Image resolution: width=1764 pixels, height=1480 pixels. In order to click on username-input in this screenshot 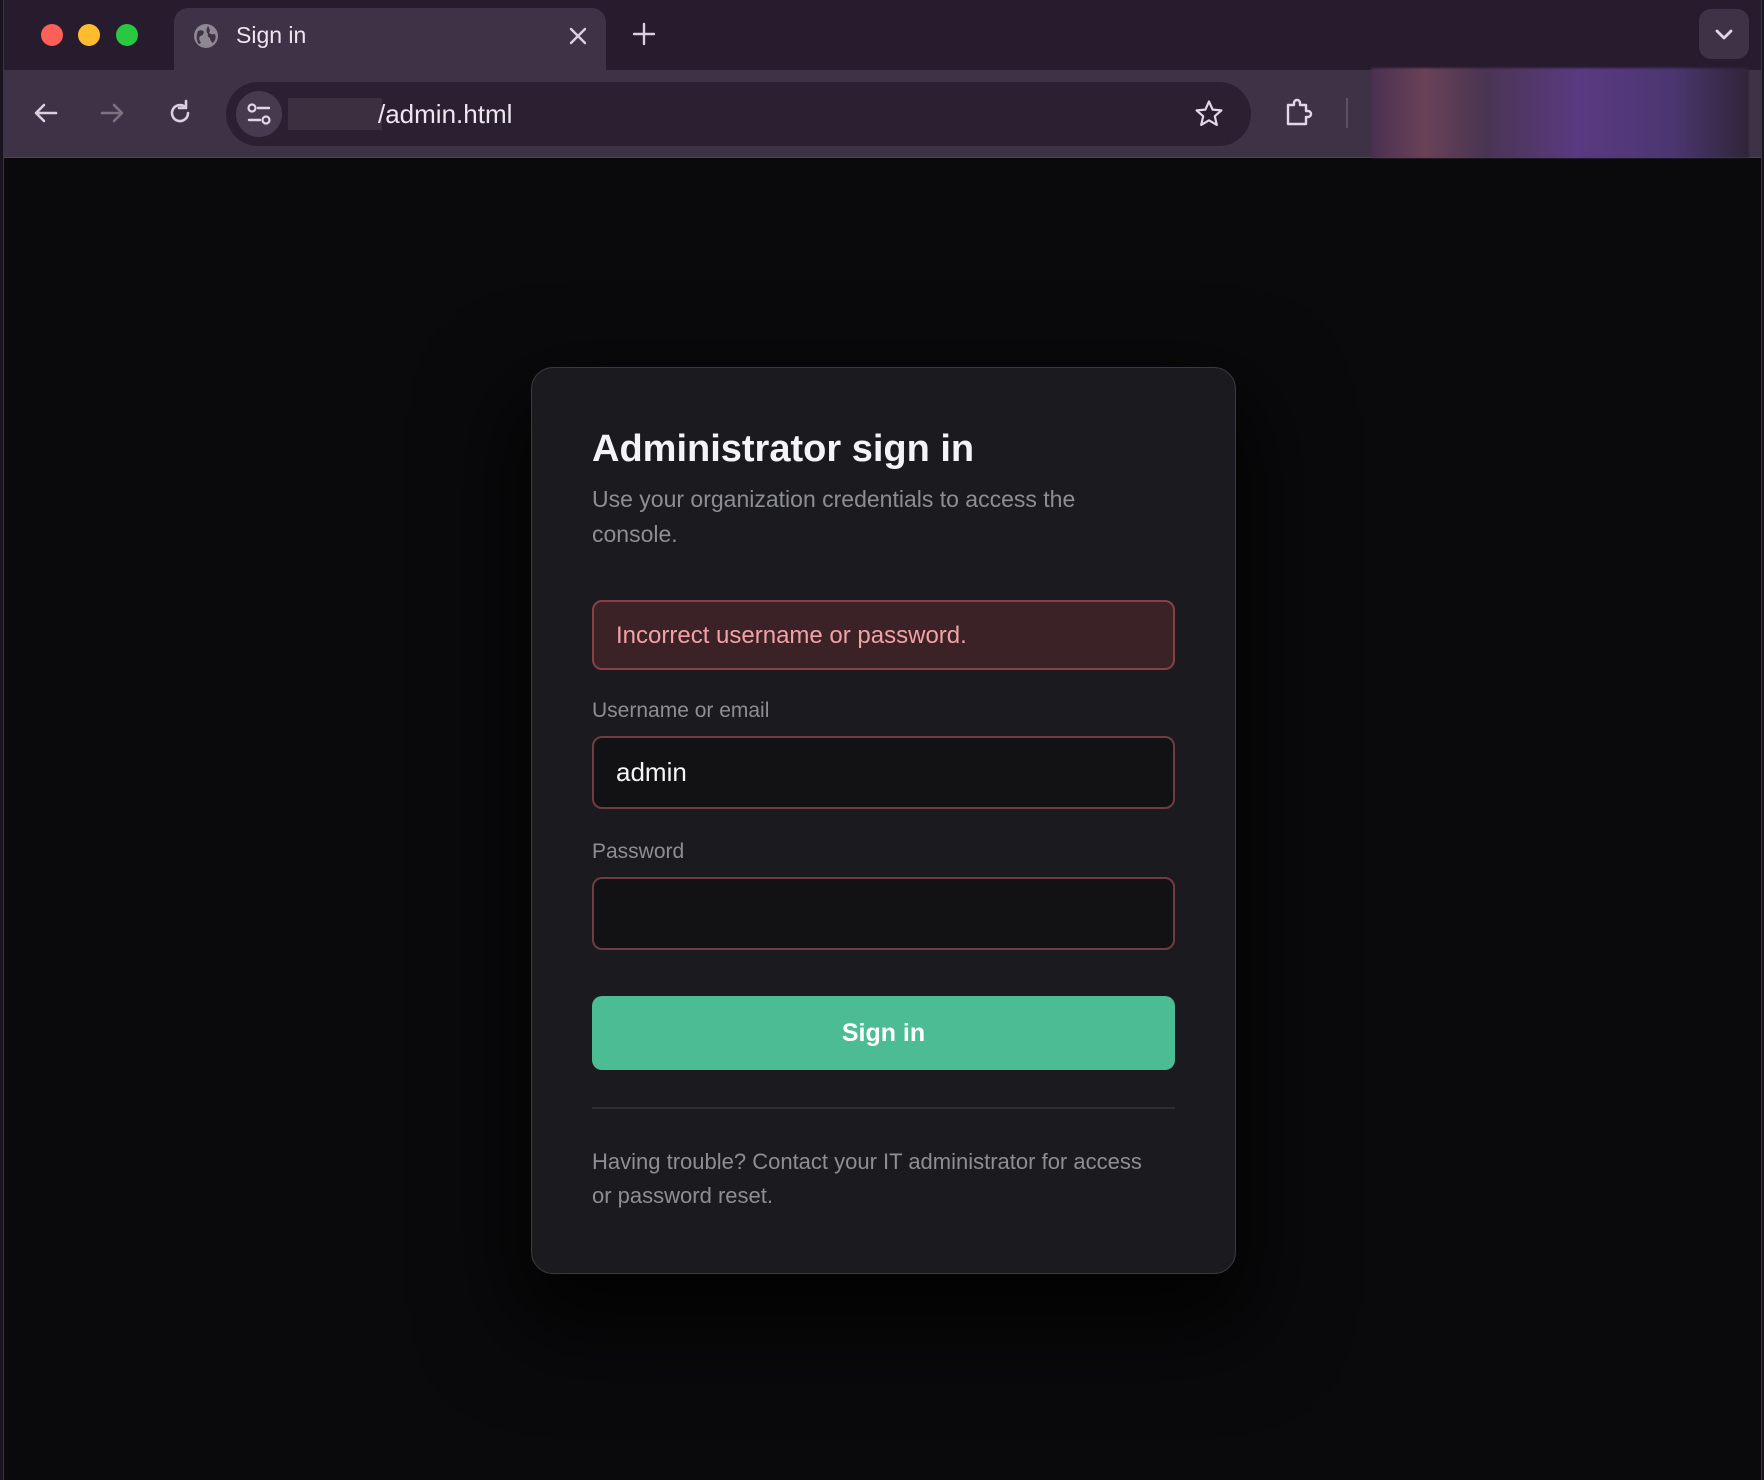, I will do `click(883, 772)`.